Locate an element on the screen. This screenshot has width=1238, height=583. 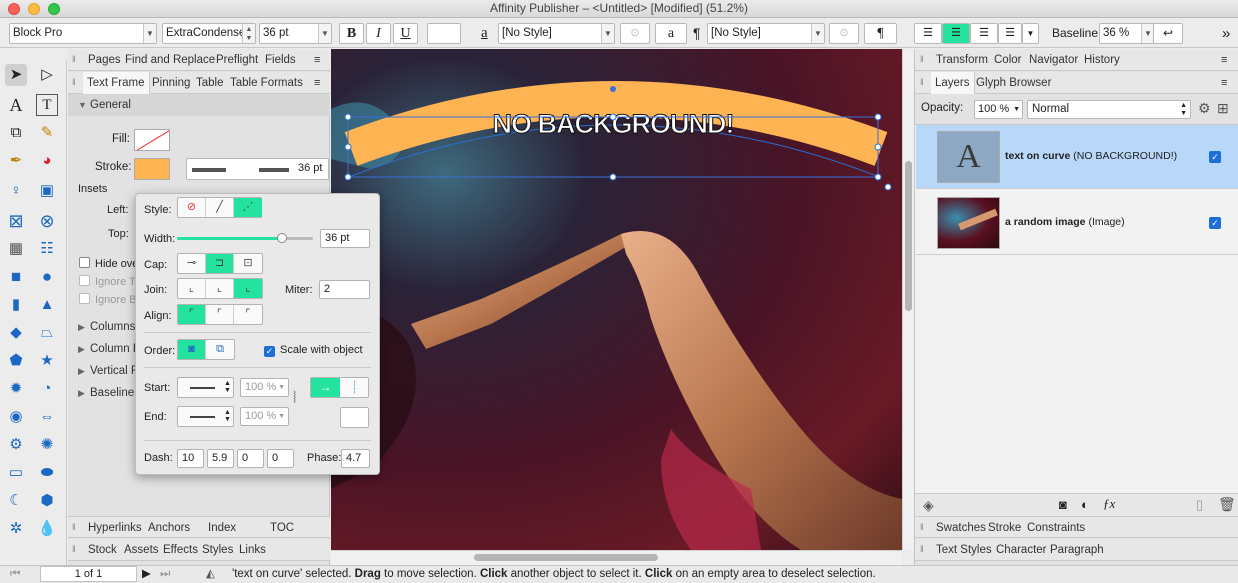
next-page-icon: ▶ is located at coordinates (146, 574).